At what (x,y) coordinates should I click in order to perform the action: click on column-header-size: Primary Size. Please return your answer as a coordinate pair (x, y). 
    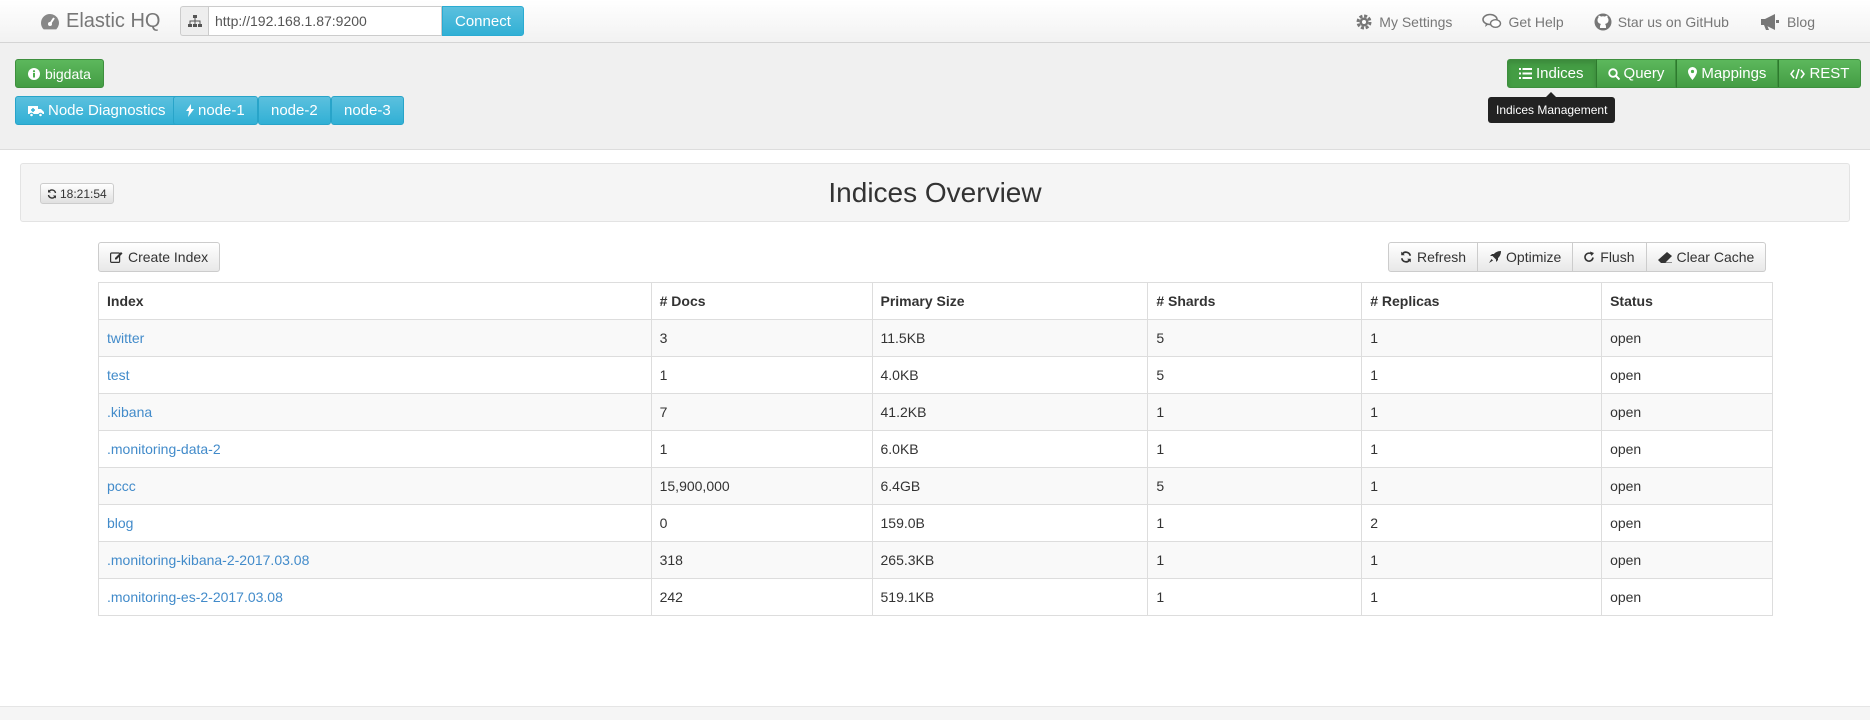
    Looking at the image, I should click on (1010, 301).